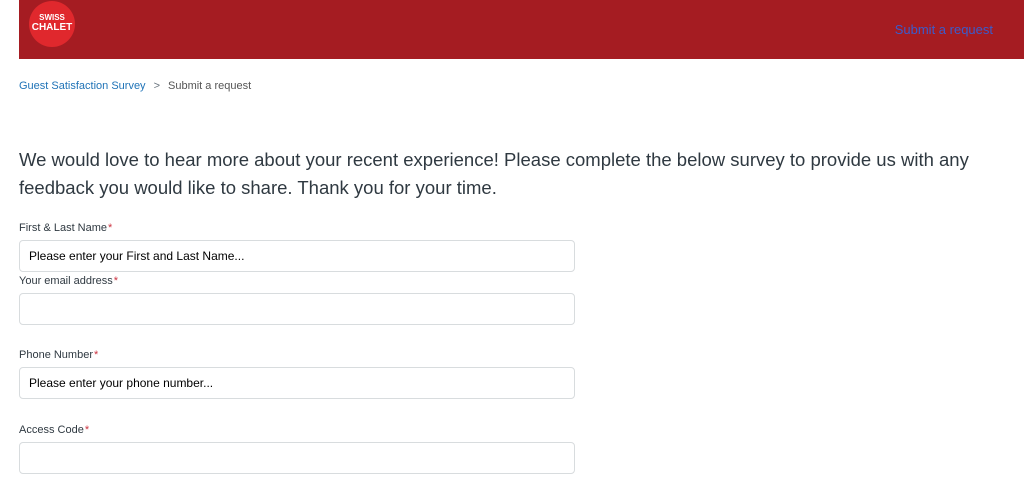 Image resolution: width=1024 pixels, height=495 pixels. What do you see at coordinates (82, 86) in the screenshot?
I see `breadcrumb-link-guest-satisfaction-survey: Guest Satisfaction Survey` at bounding box center [82, 86].